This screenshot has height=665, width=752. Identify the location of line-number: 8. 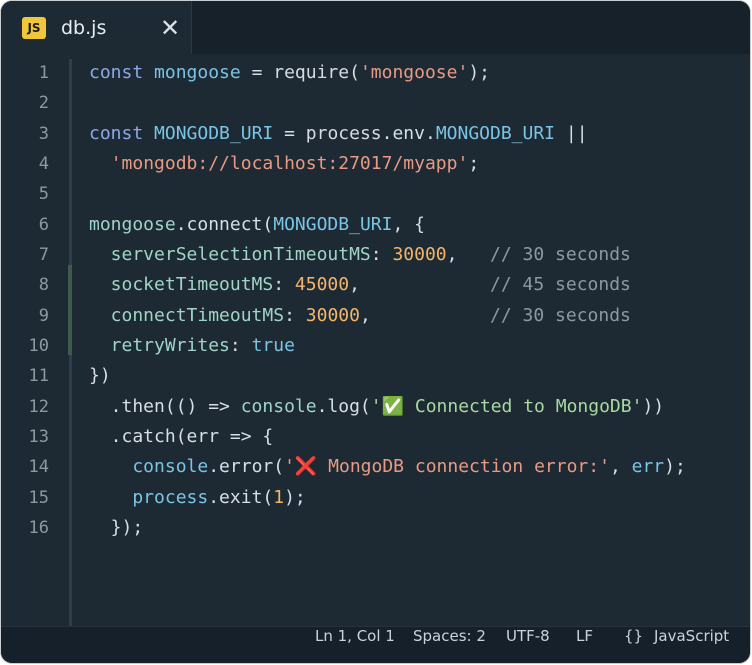
(43, 285).